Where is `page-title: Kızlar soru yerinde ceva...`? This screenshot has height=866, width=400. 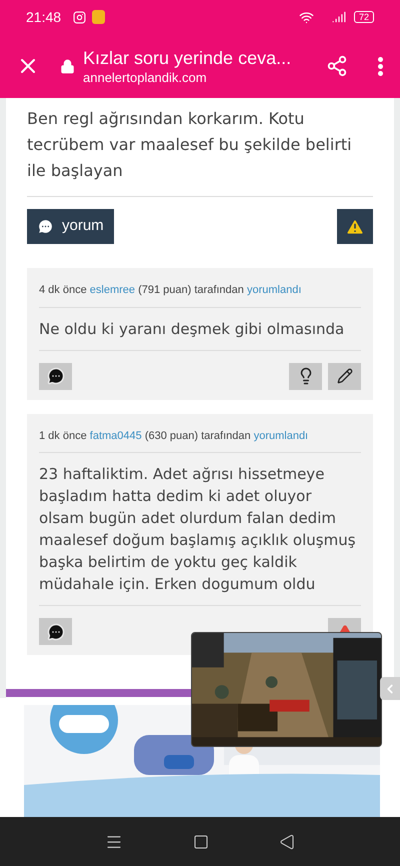
page-title: Kızlar soru yerinde ceva... is located at coordinates (187, 57).